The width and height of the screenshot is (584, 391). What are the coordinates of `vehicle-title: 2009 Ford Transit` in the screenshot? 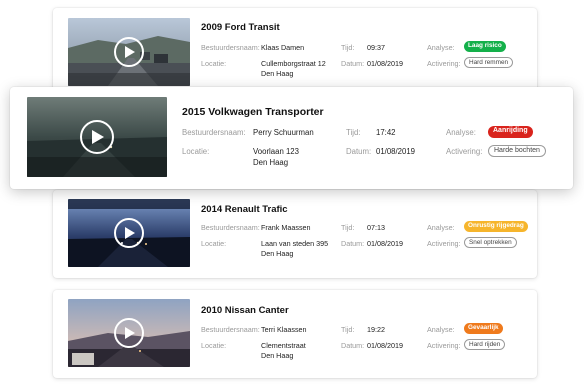 It's located at (240, 27).